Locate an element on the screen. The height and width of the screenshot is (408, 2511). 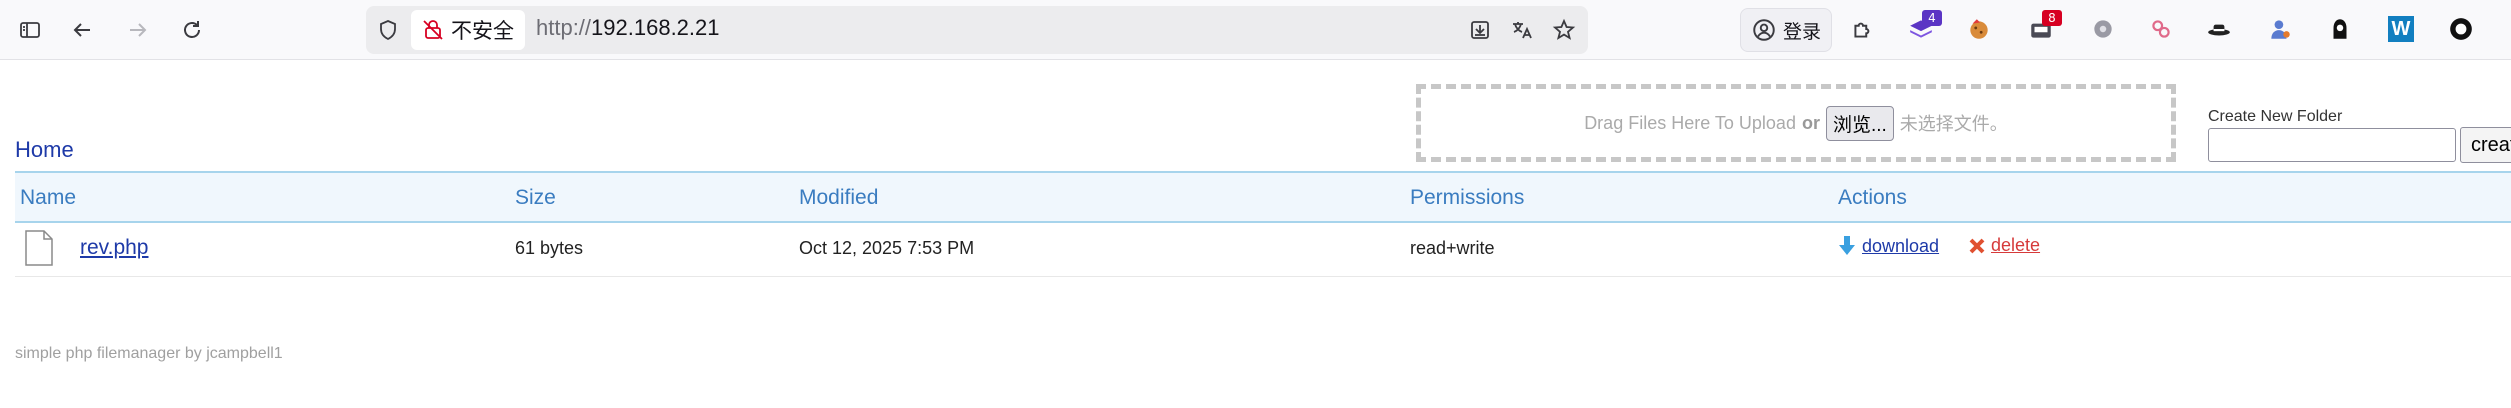
download-label: download is located at coordinates (1901, 245).